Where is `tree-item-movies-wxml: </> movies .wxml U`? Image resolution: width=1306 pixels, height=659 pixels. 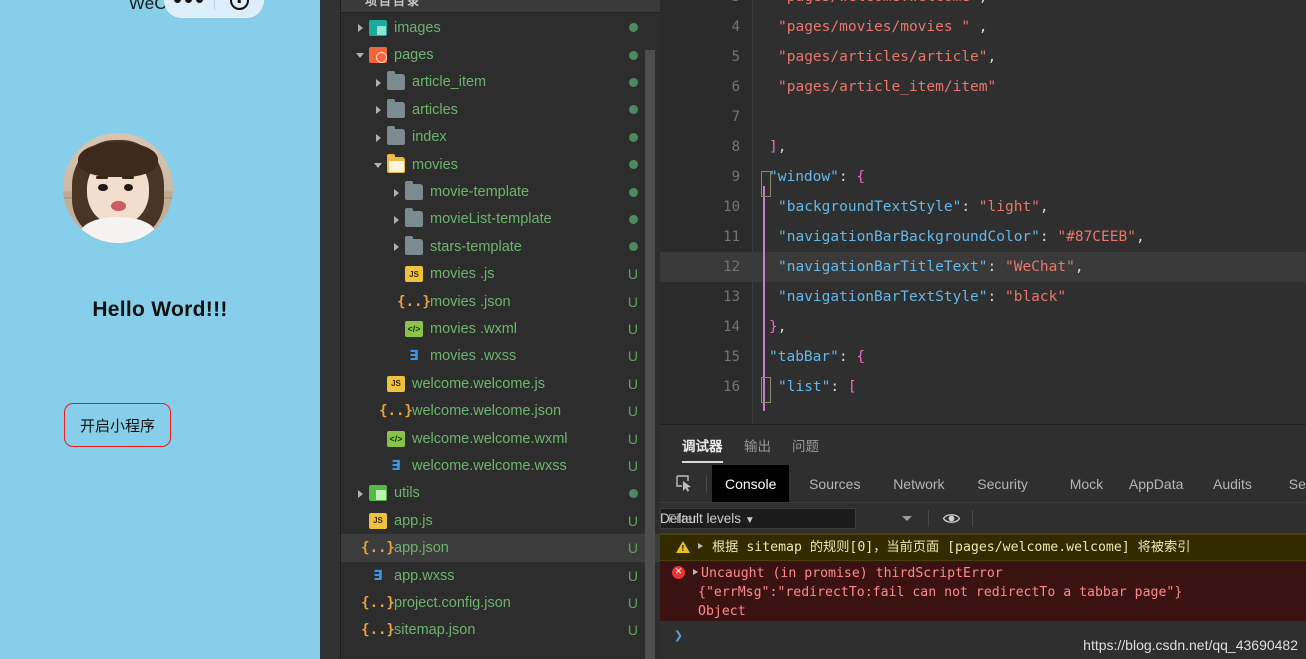
tree-item-movies-wxml: </> movies .wxml U is located at coordinates (500, 328).